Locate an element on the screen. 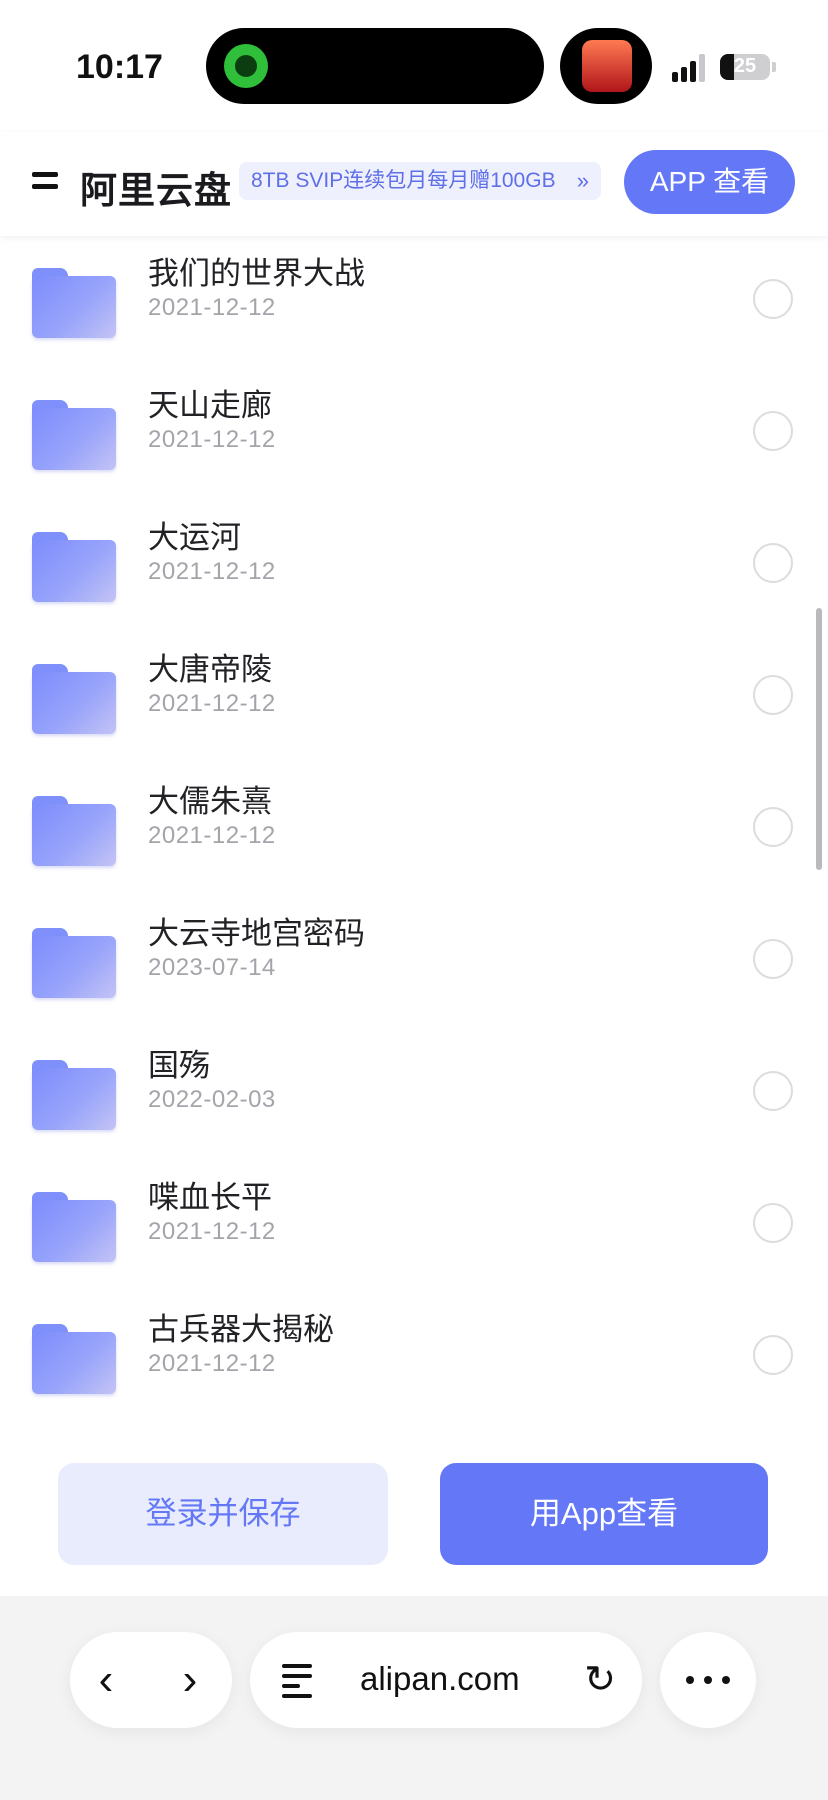 This screenshot has width=828, height=1800. back-arrow-icon: ‹ is located at coordinates (106, 1680).